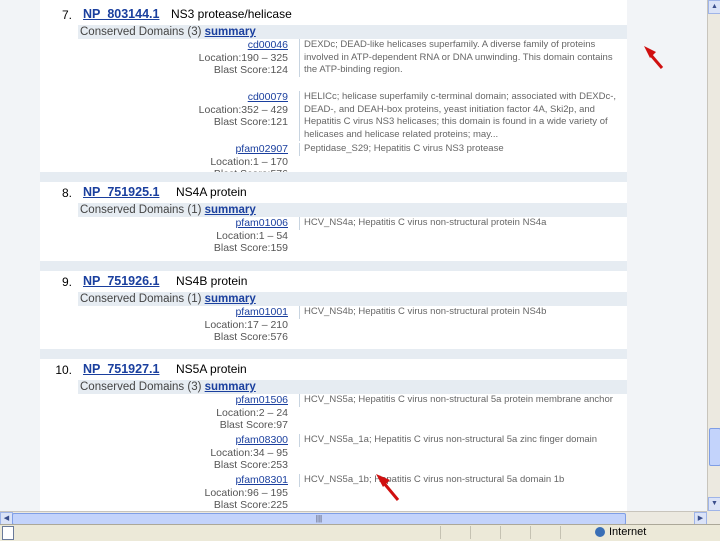  I want to click on scroll-down-icon: ▼, so click(714, 504).